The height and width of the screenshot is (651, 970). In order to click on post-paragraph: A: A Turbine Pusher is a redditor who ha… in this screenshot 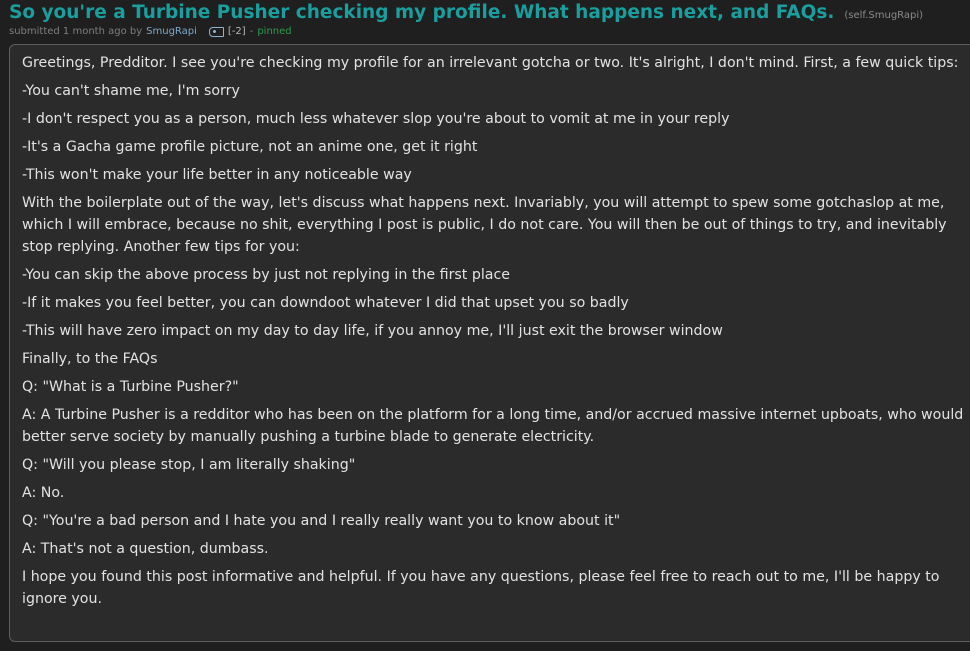, I will do `click(493, 426)`.